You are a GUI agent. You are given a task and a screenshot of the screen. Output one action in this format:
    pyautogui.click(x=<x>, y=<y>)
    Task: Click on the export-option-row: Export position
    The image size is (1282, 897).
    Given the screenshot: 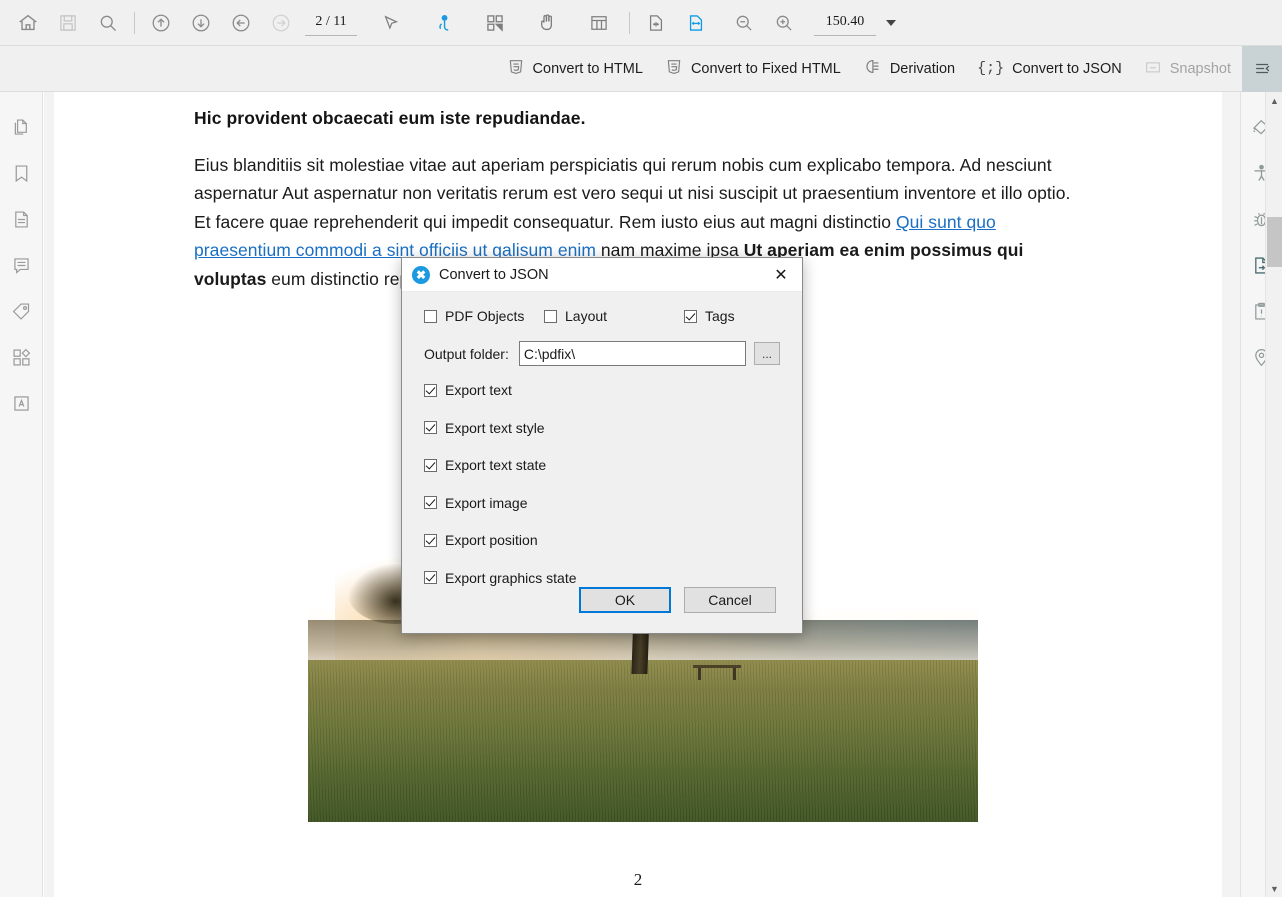 What is the action you would take?
    pyautogui.click(x=602, y=542)
    